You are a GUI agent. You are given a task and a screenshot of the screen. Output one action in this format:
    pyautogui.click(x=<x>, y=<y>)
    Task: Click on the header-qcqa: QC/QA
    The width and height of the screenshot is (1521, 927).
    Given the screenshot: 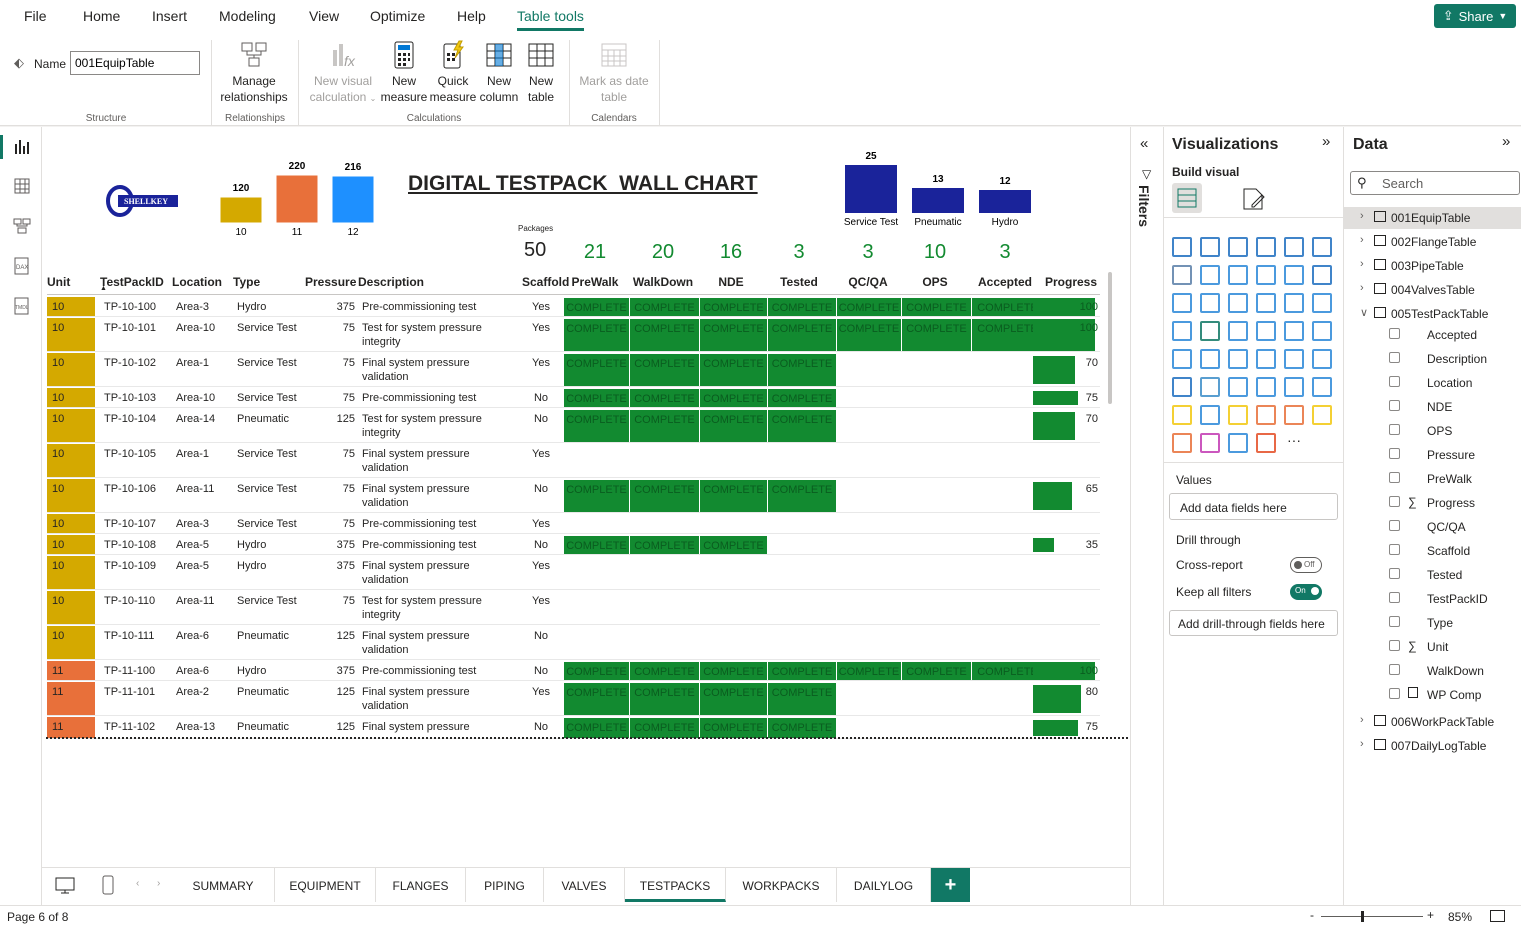 What is the action you would take?
    pyautogui.click(x=868, y=282)
    